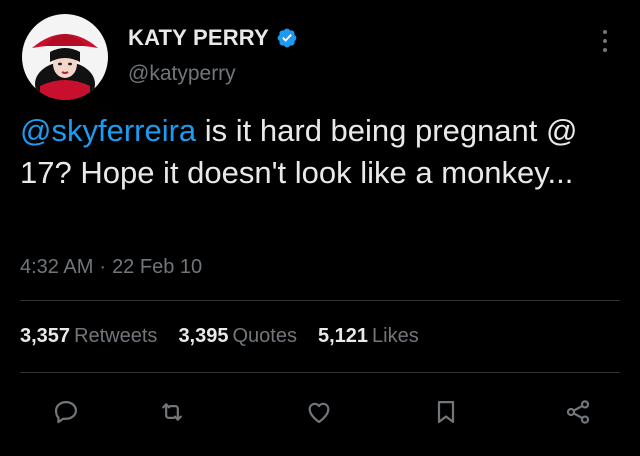  I want to click on share-icon, so click(578, 412).